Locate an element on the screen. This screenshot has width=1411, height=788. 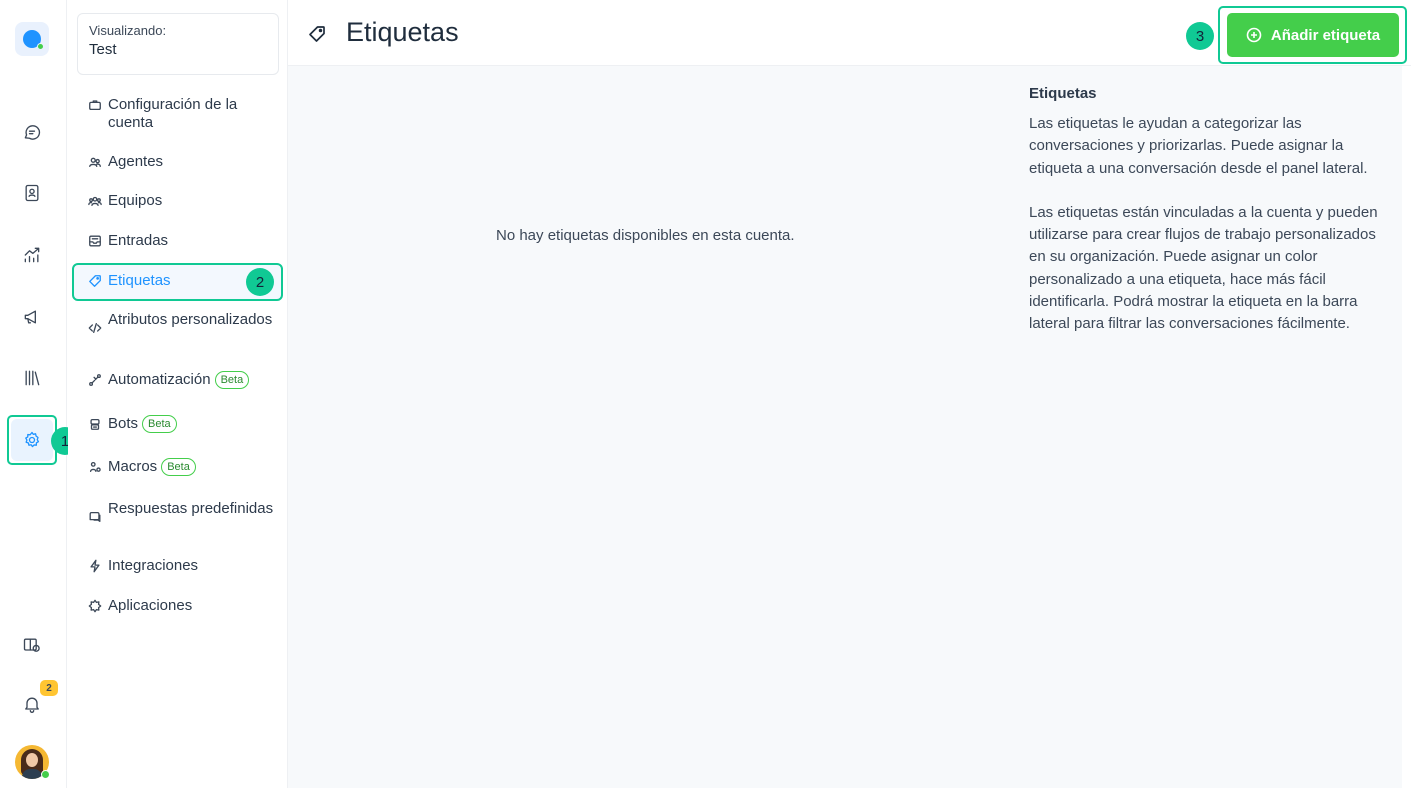
sidebar-item-macros: Macros Beta is located at coordinates (183, 467).